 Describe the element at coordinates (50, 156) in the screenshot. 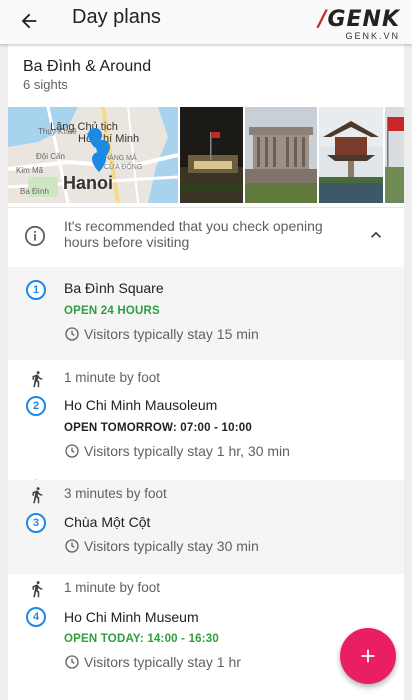

I see `svg-text: Đội Cấn` at that location.